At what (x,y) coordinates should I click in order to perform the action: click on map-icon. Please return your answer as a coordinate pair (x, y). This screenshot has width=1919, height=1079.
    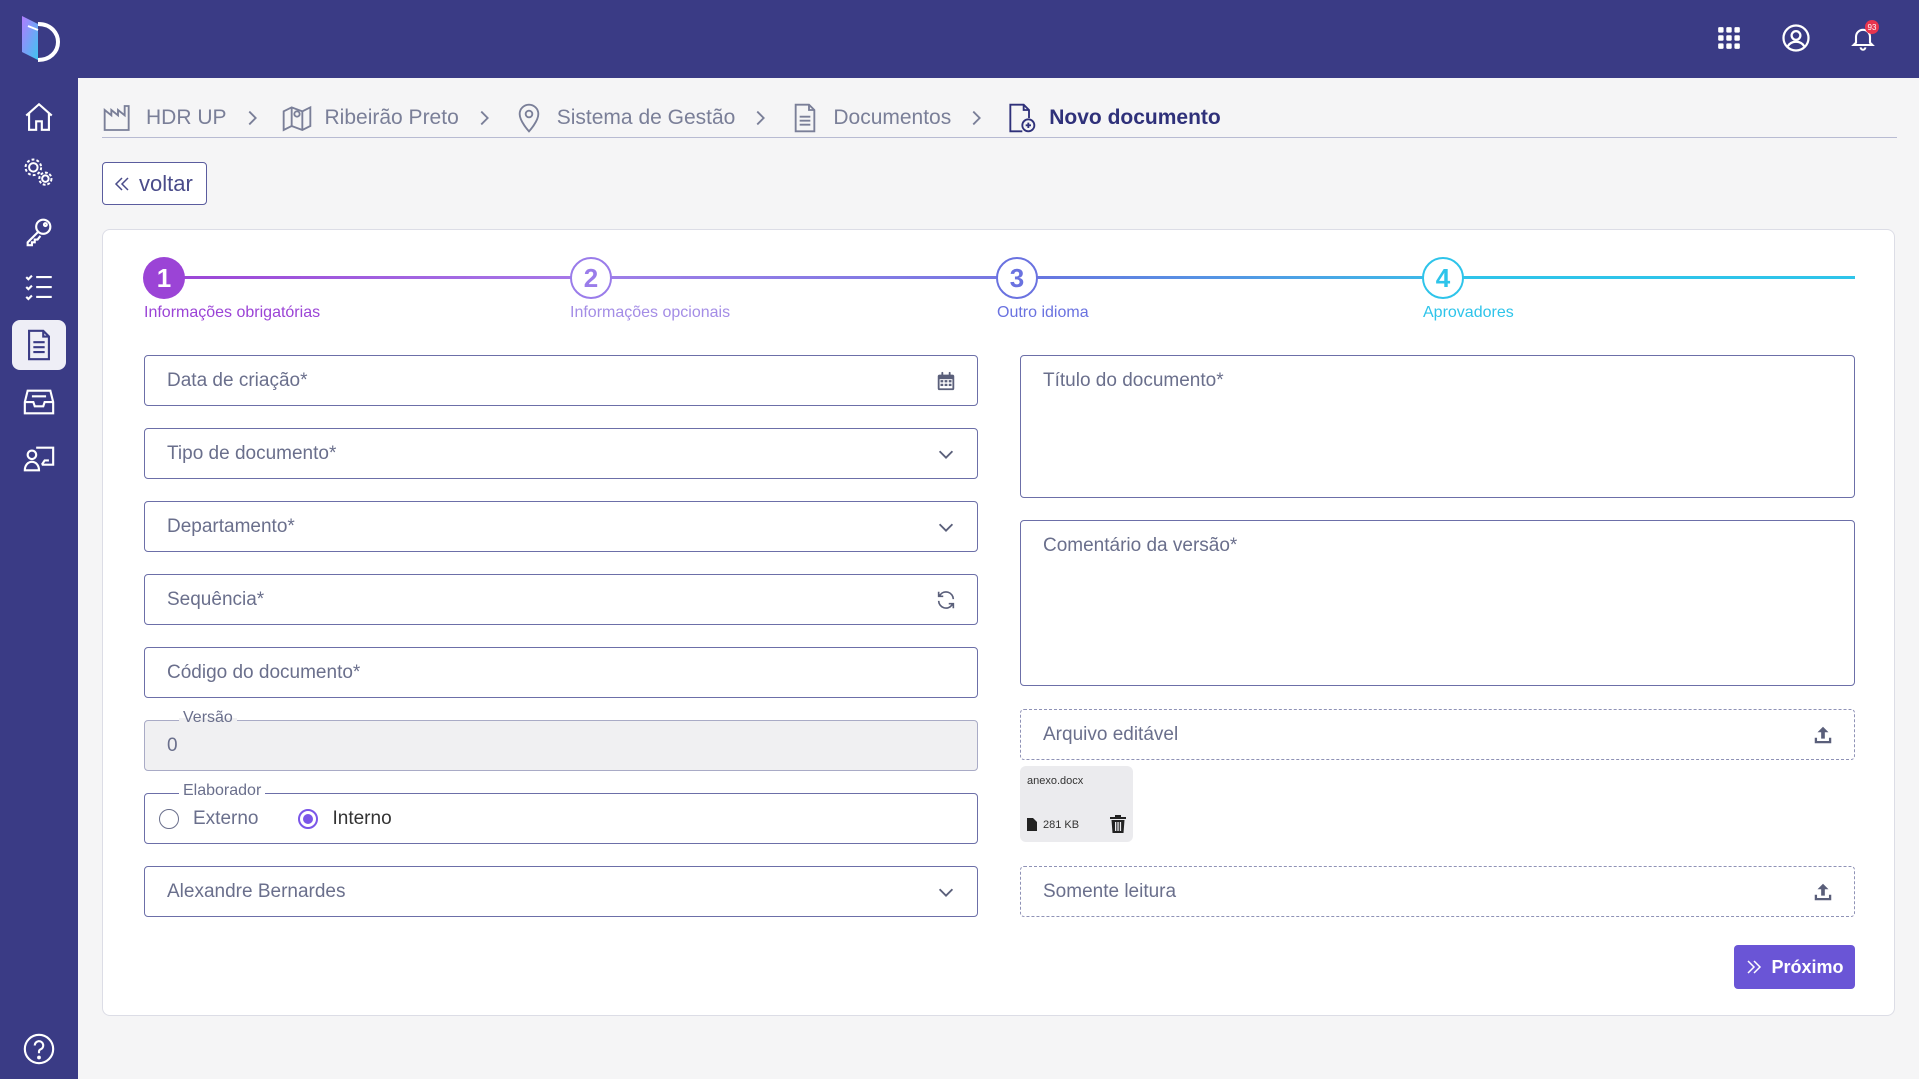
    Looking at the image, I should click on (296, 118).